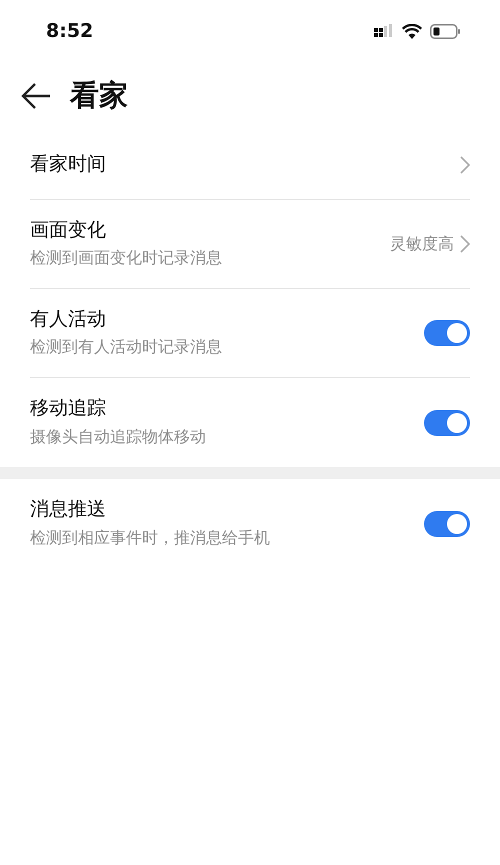 Image resolution: width=500 pixels, height=865 pixels. I want to click on back-button, so click(36, 96).